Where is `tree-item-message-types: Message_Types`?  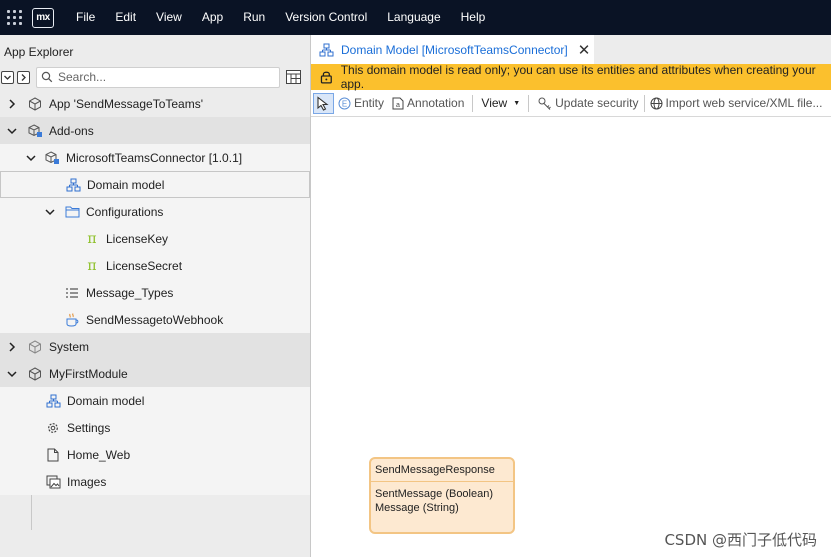
tree-item-message-types: Message_Types is located at coordinates (155, 292).